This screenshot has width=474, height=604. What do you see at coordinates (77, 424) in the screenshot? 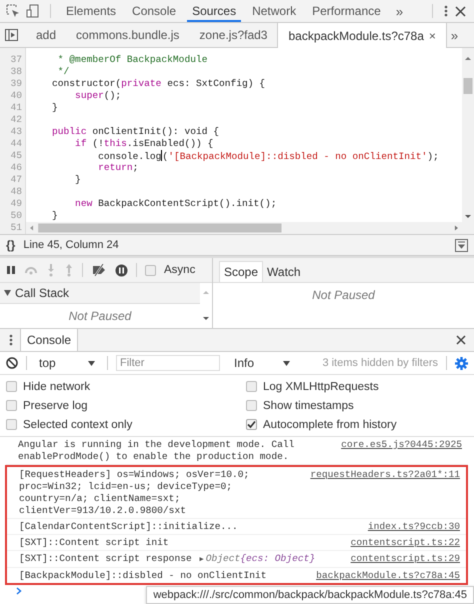
I see `checkbox-label: Selected context only` at bounding box center [77, 424].